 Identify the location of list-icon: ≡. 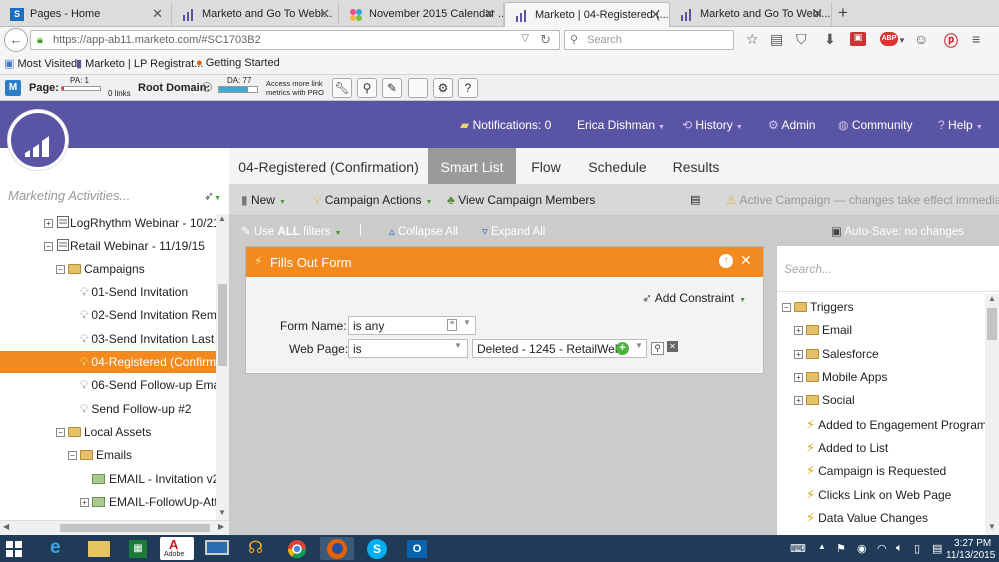
(452, 325).